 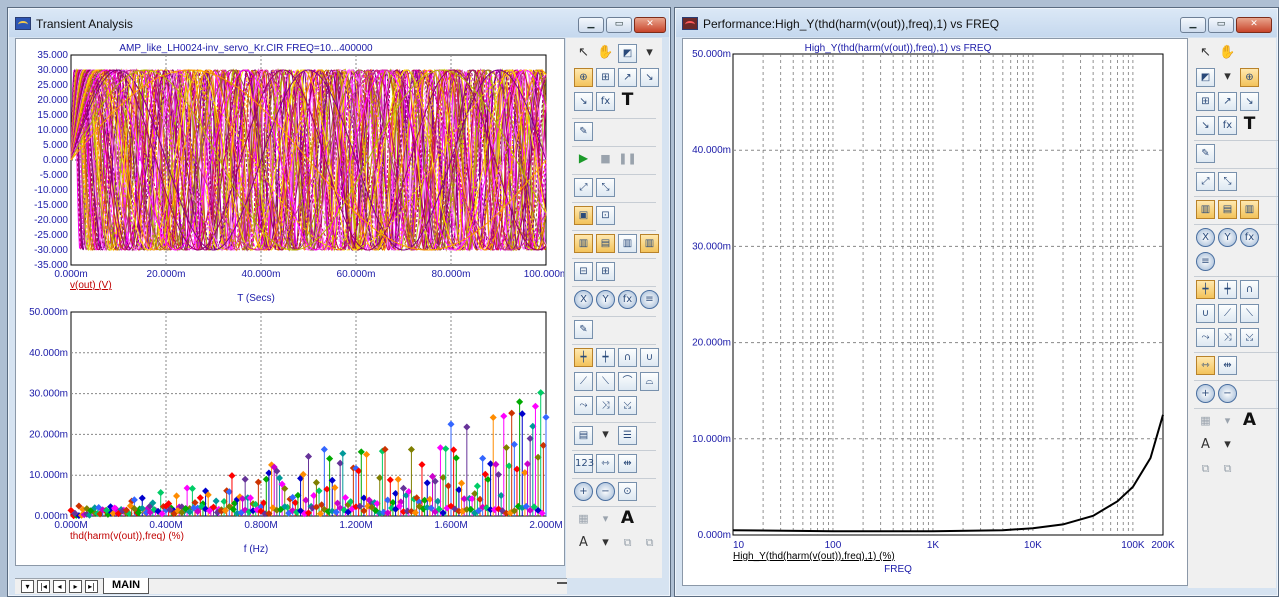 I want to click on trend-icon: ⤳, so click(x=583, y=405).